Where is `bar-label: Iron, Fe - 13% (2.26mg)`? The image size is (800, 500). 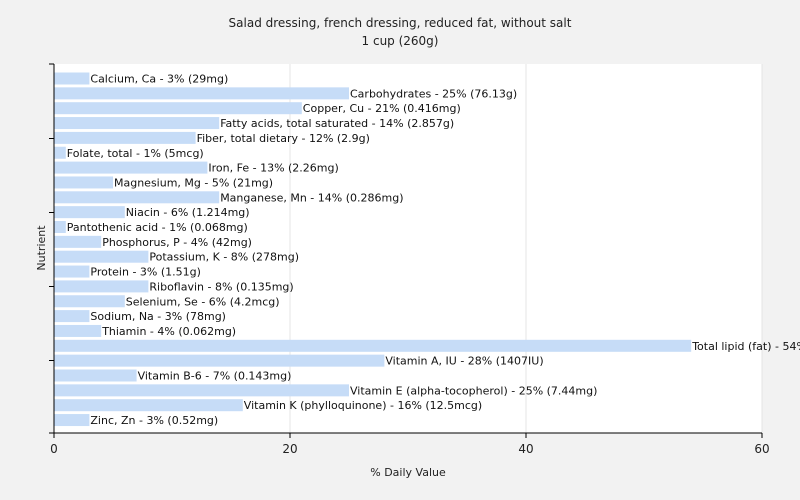 bar-label: Iron, Fe - 13% (2.26mg) is located at coordinates (273, 168).